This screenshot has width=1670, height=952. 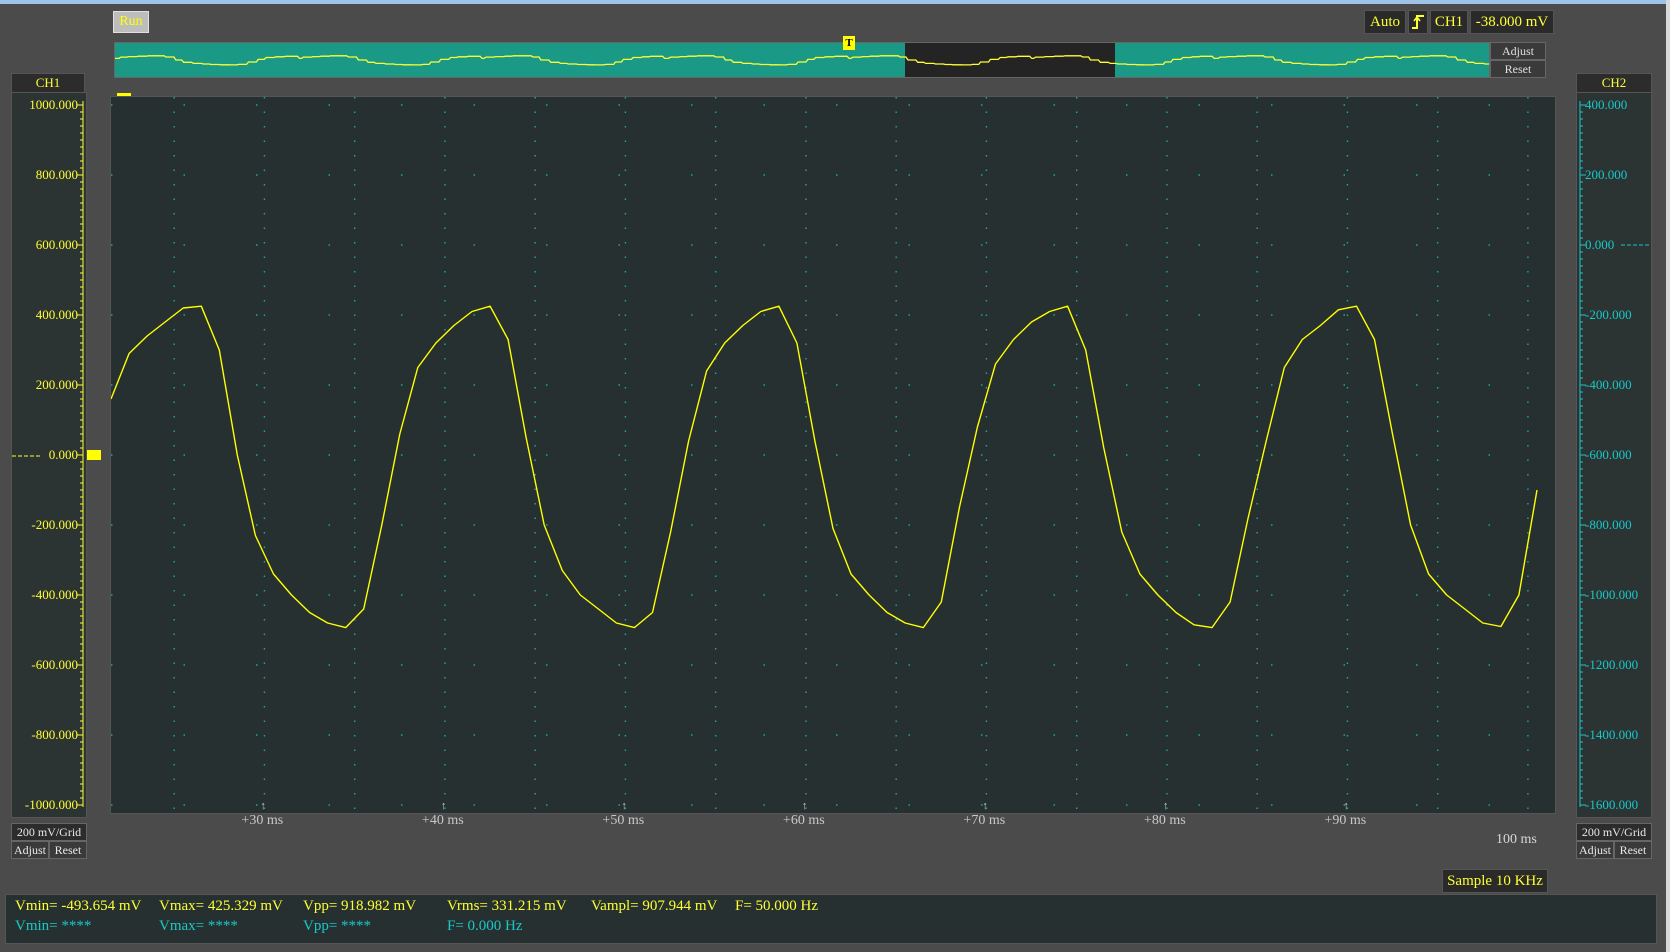 What do you see at coordinates (1606, 104) in the screenshot?
I see `ch2-tick-label: 400.000` at bounding box center [1606, 104].